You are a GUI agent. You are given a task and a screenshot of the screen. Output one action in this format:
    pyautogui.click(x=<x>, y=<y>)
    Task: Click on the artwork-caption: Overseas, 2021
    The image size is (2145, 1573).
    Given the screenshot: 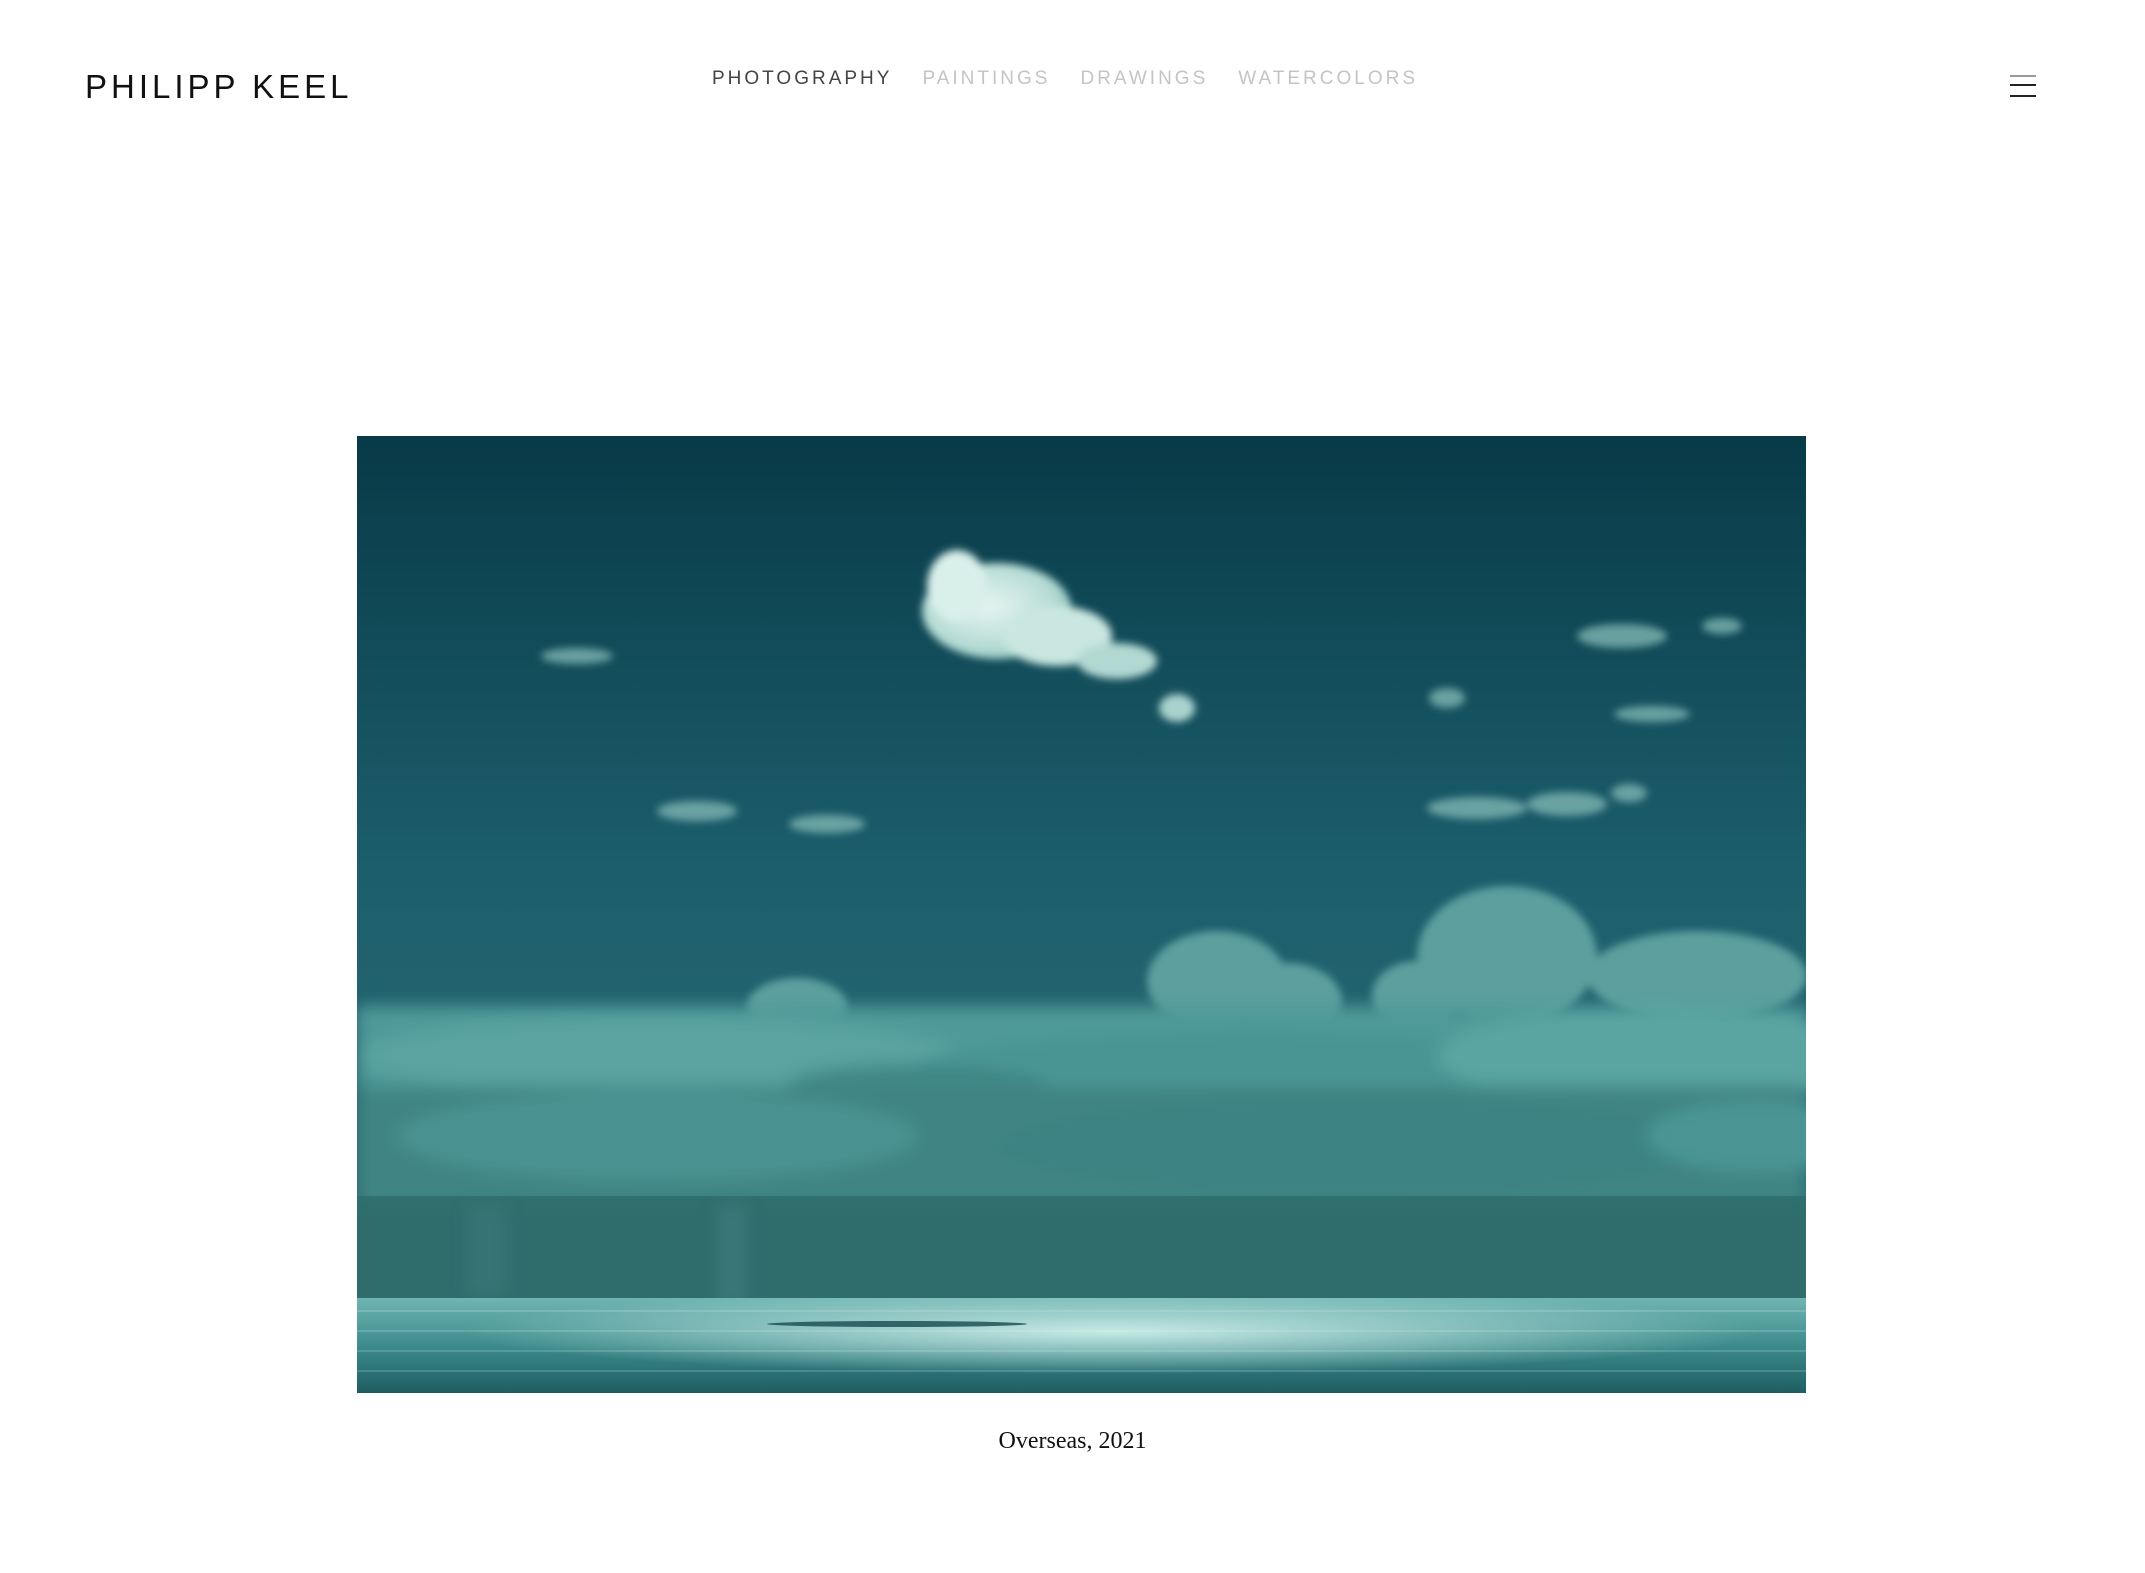 What is the action you would take?
    pyautogui.click(x=1072, y=1441)
    